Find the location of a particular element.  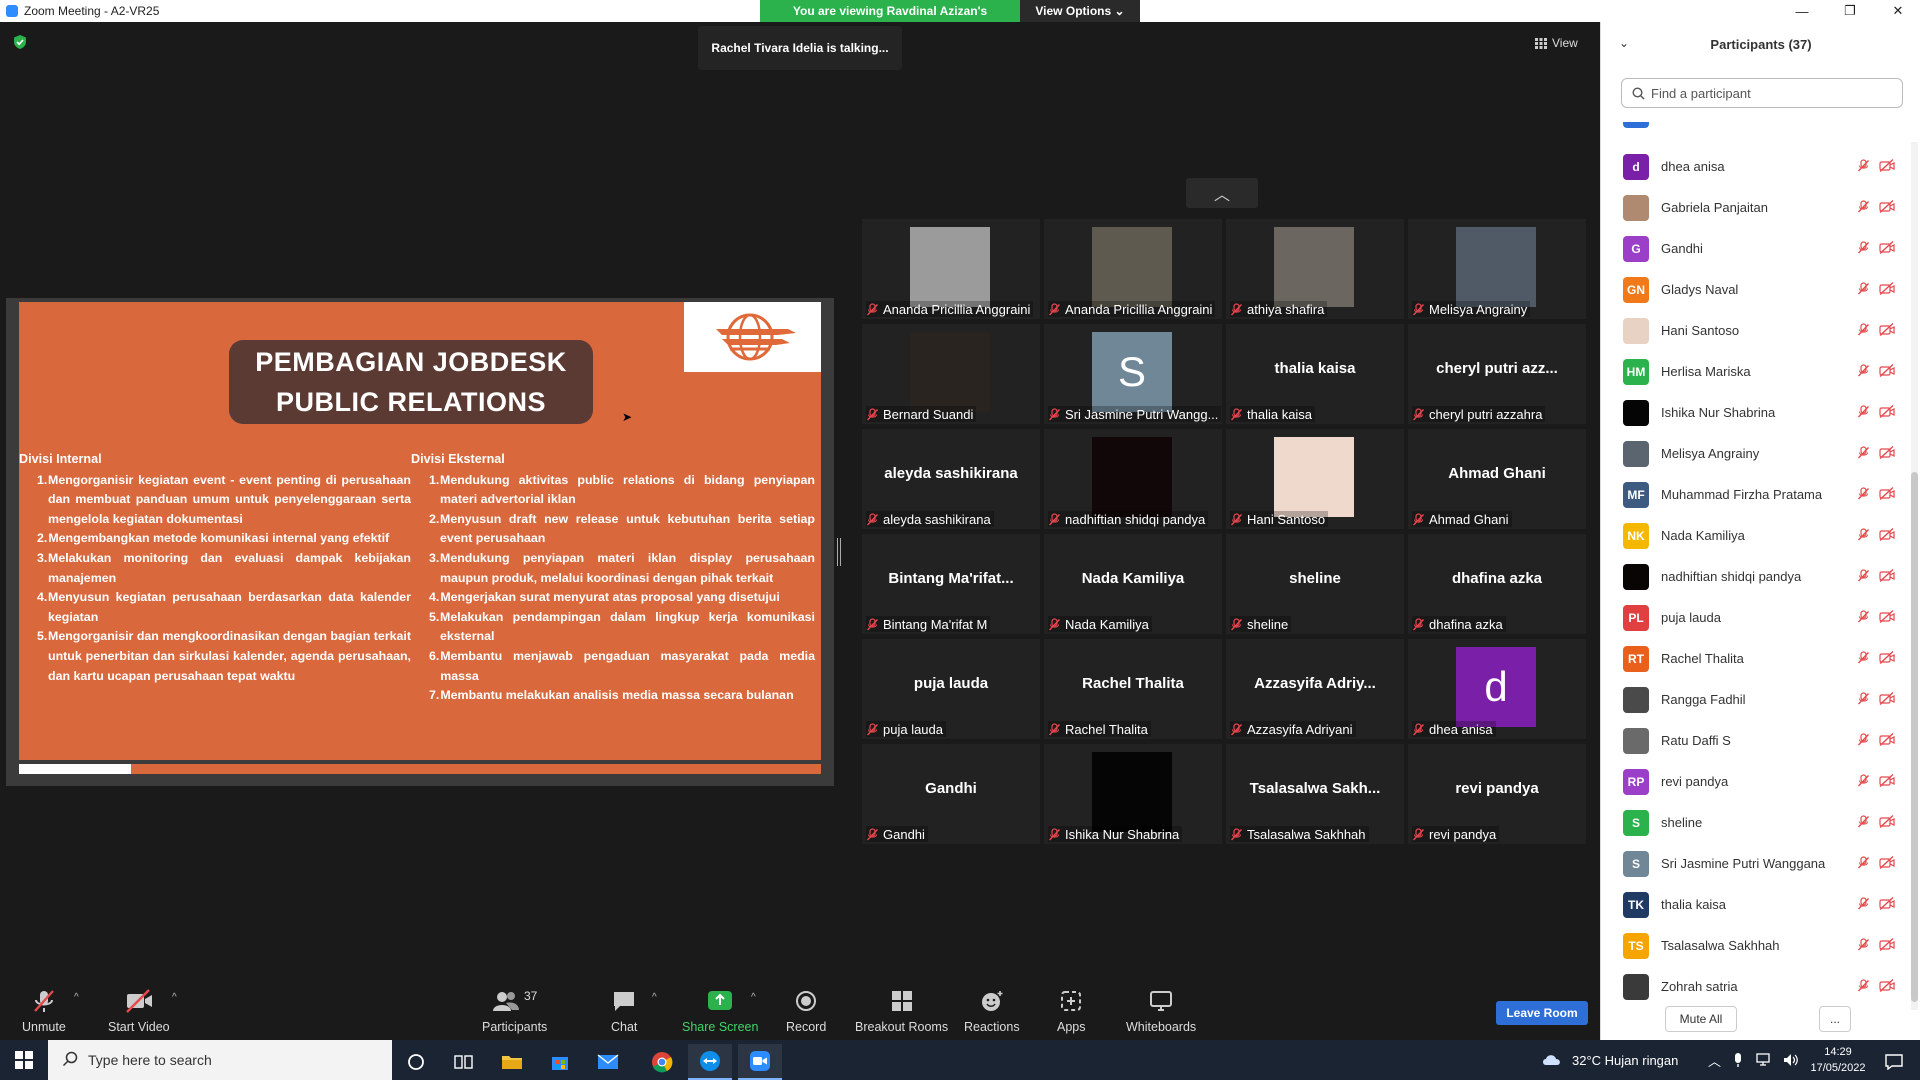

participant-video-tile: Ishika Nur Shabrina is located at coordinates (1133, 794).